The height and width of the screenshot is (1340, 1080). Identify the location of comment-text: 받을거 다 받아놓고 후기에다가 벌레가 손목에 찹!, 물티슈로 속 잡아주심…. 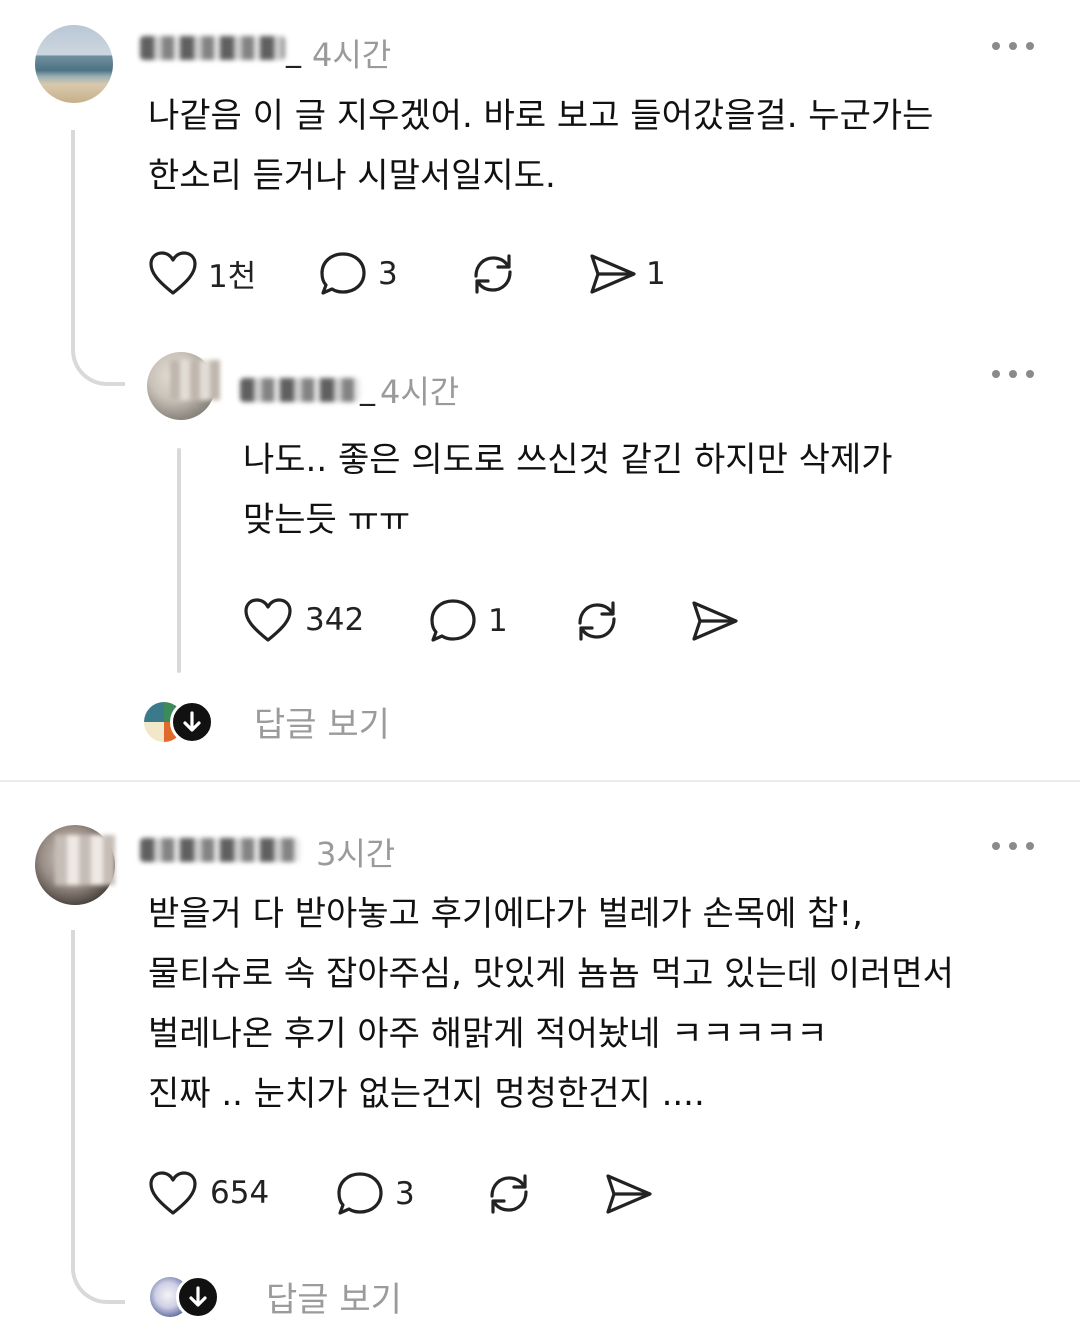
(551, 1004).